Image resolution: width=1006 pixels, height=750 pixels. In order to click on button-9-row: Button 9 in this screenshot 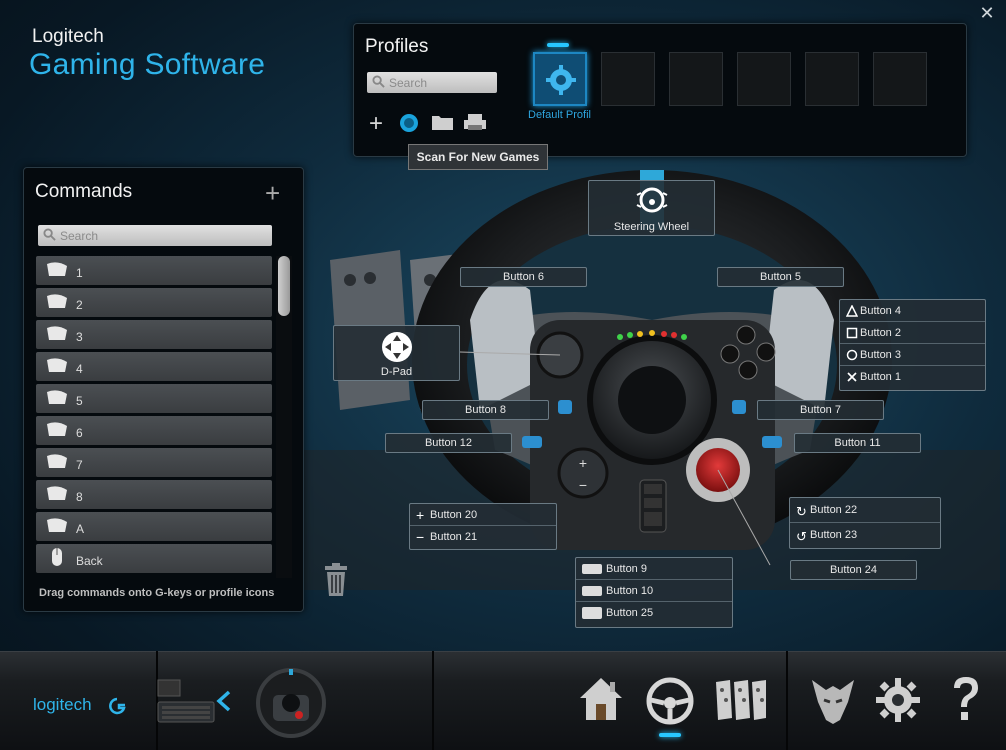, I will do `click(654, 569)`.